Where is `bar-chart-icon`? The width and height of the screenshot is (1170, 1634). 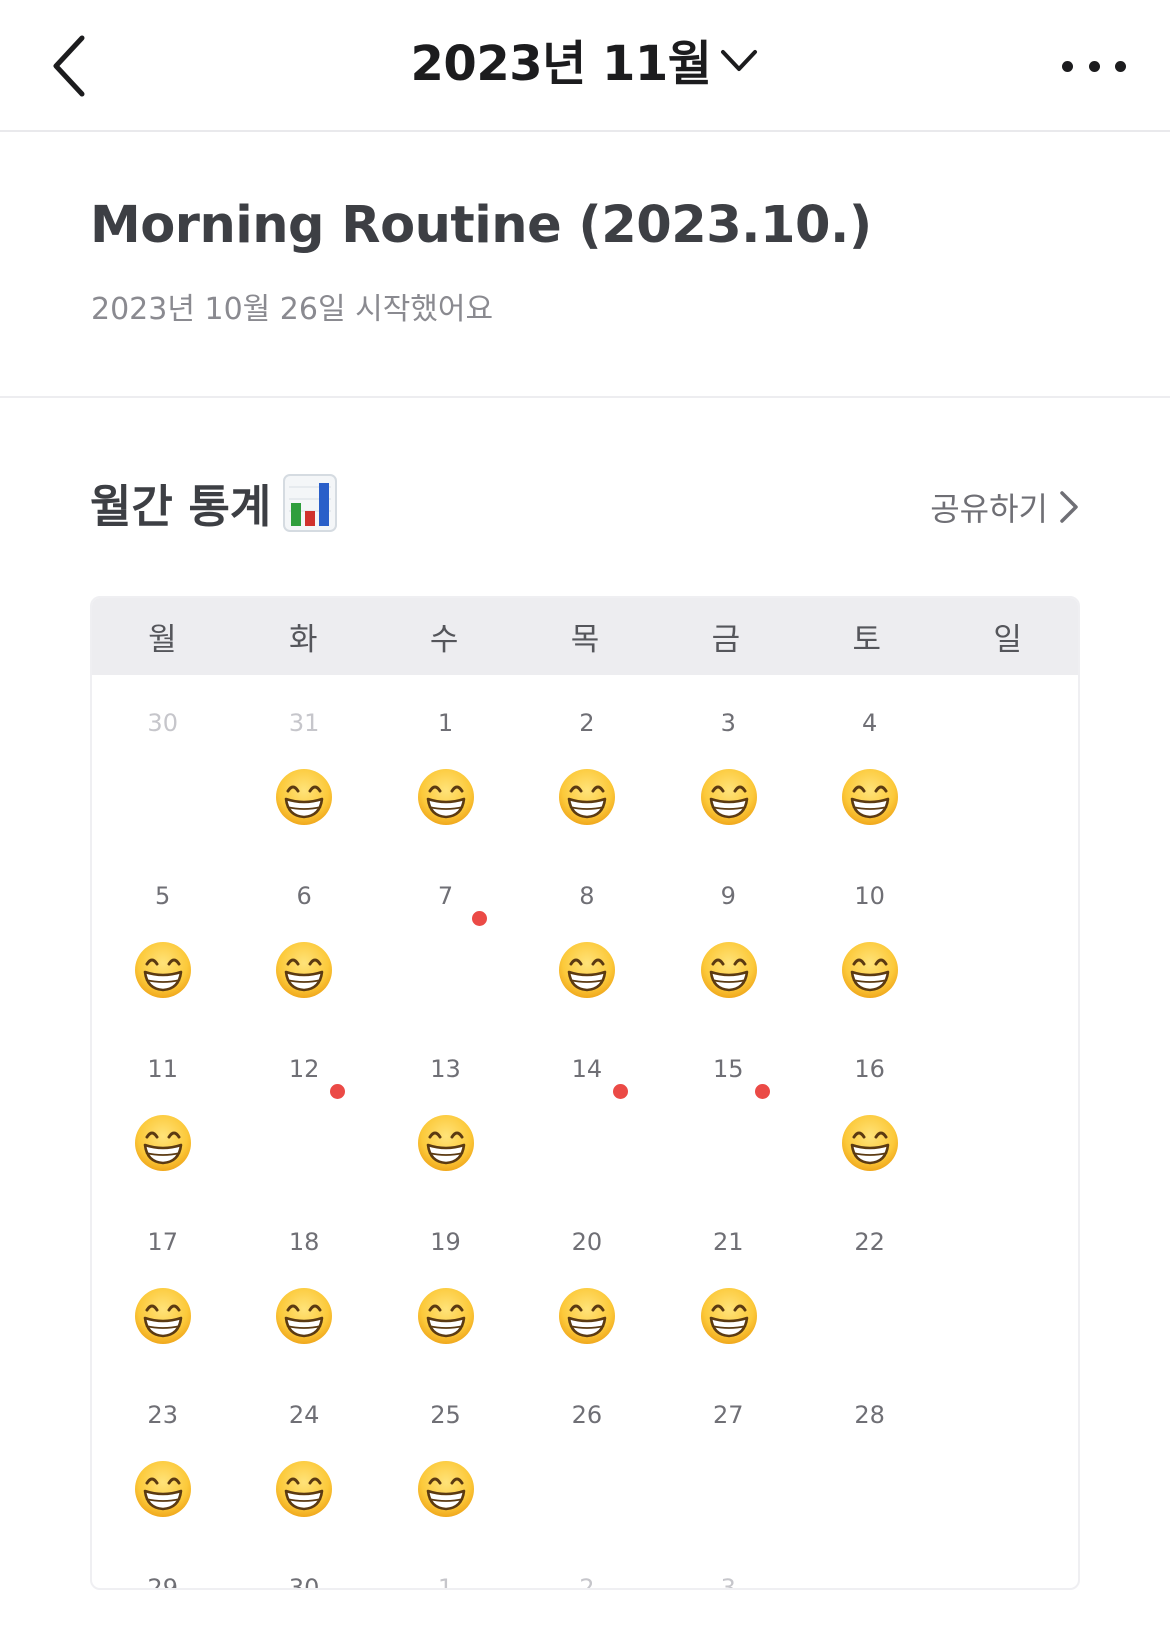
bar-chart-icon is located at coordinates (310, 503).